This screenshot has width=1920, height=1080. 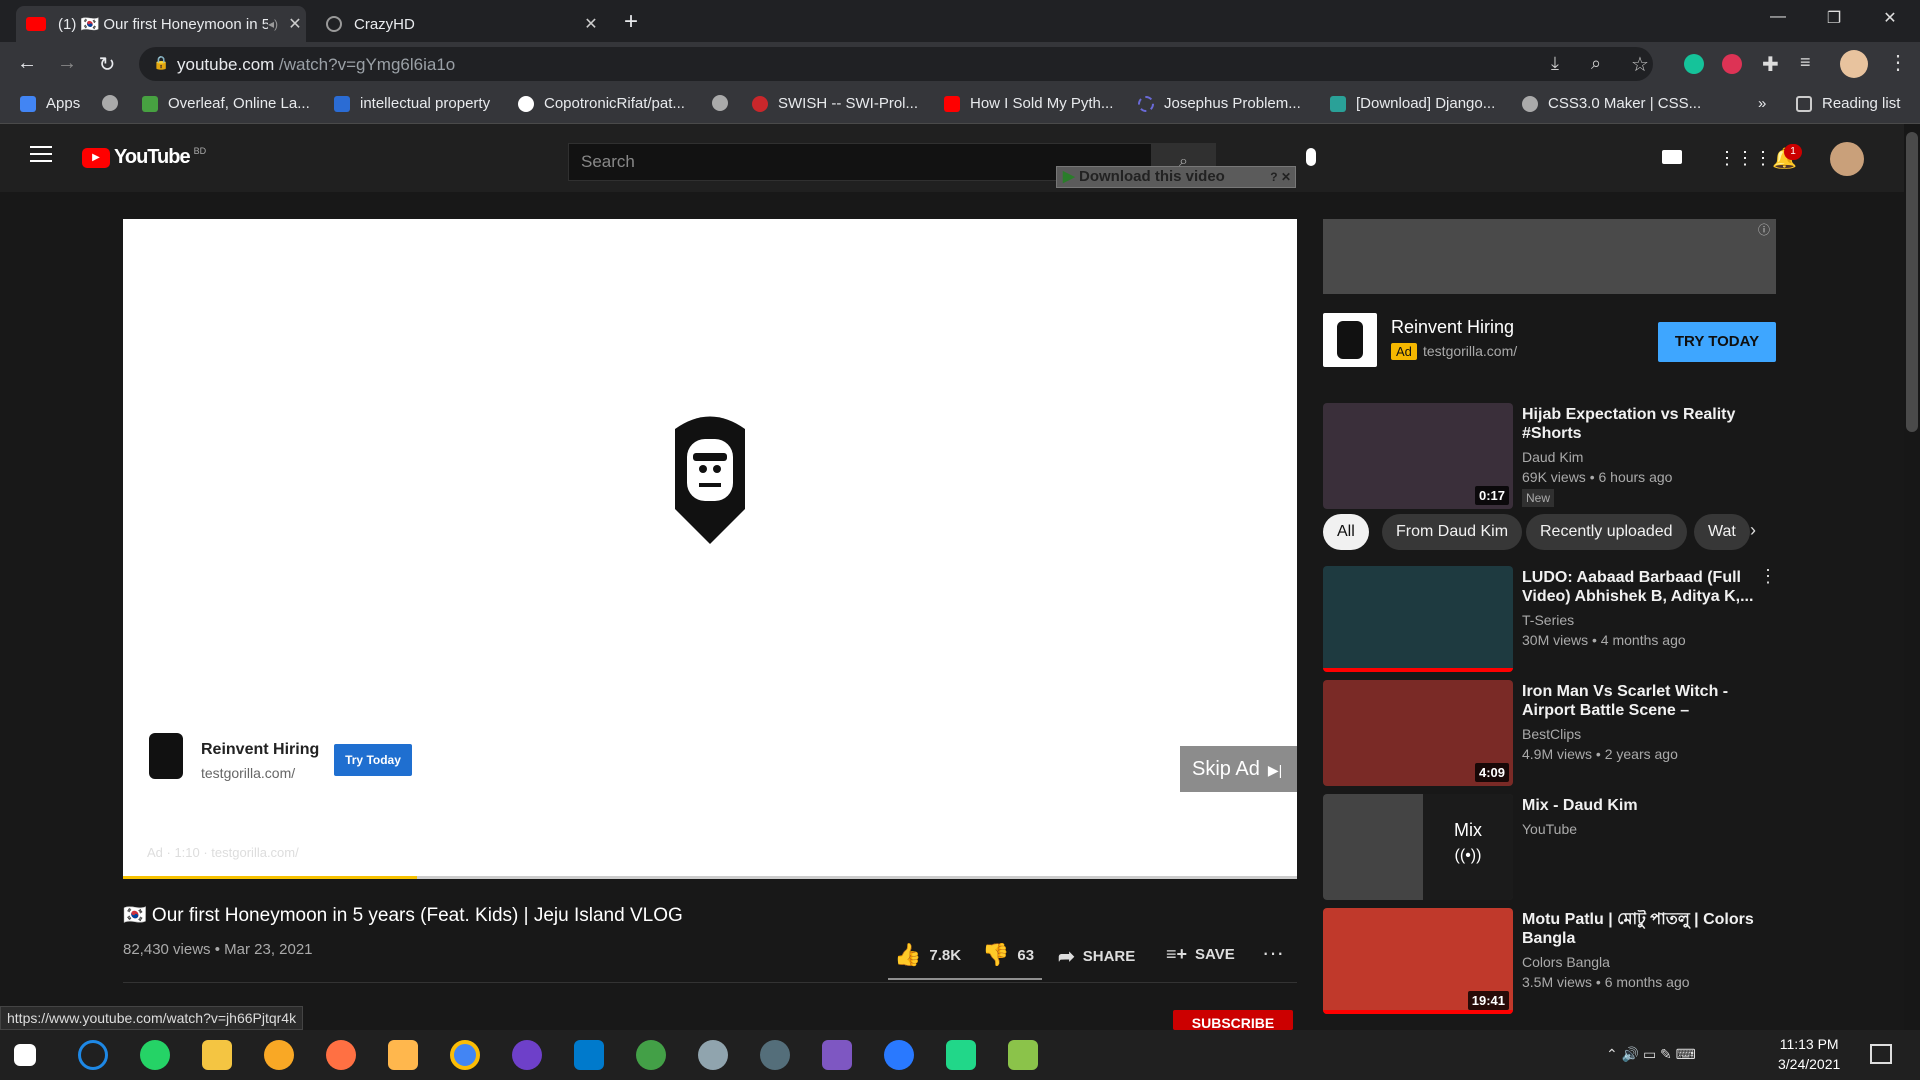 I want to click on more-options-icon: ⋮, so click(x=1768, y=576).